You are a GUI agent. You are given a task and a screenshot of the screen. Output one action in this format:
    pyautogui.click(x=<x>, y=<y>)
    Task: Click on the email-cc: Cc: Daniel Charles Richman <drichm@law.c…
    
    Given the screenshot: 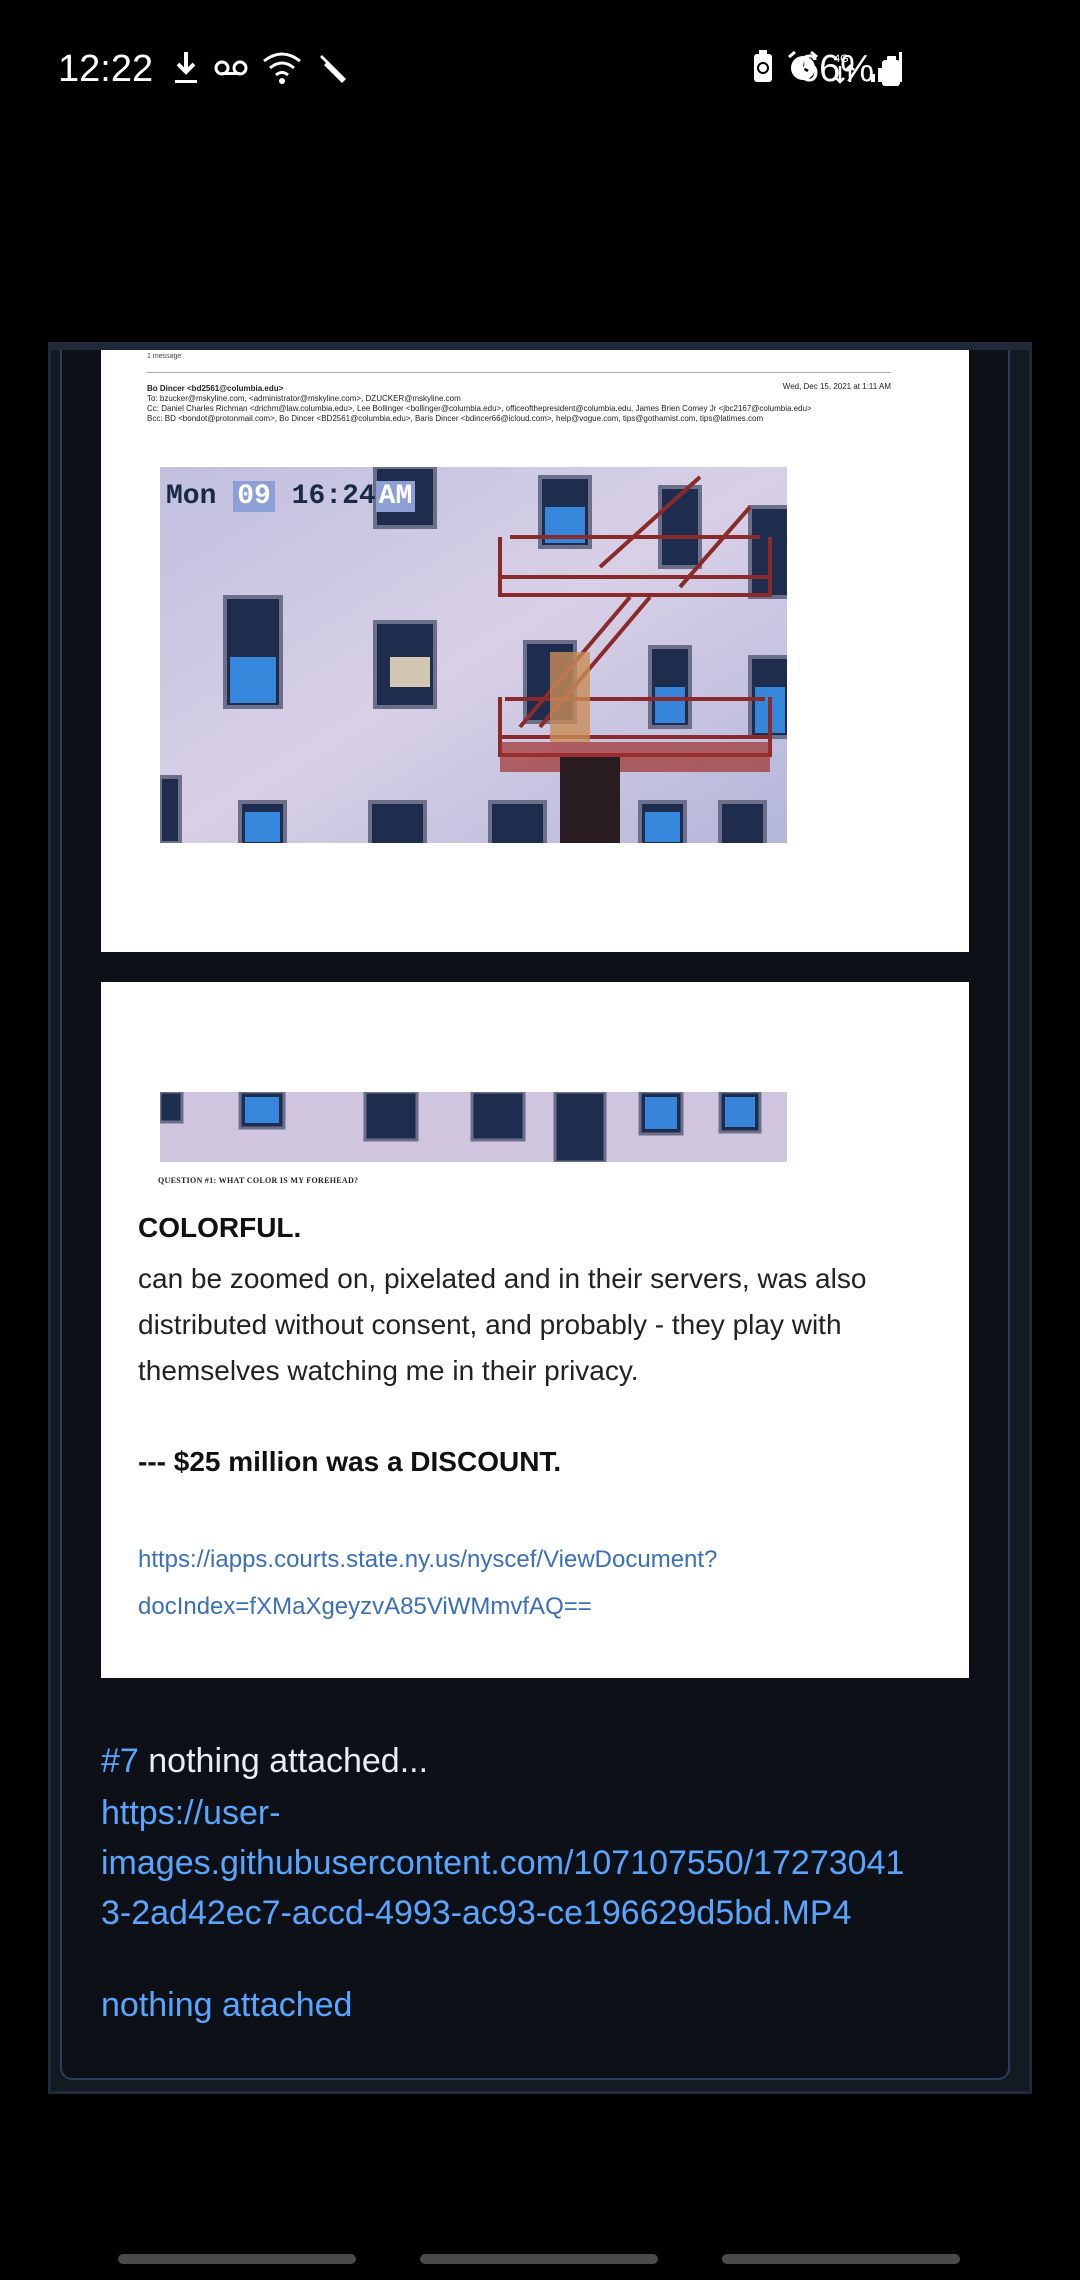 What is the action you would take?
    pyautogui.click(x=479, y=408)
    